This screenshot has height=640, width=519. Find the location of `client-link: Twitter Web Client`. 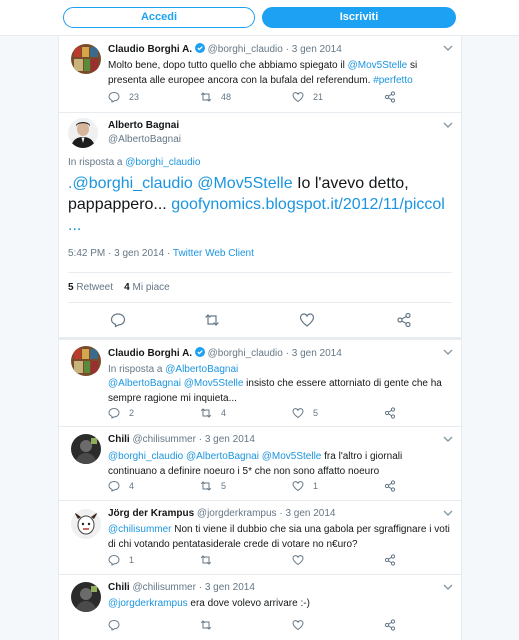

client-link: Twitter Web Client is located at coordinates (213, 253).